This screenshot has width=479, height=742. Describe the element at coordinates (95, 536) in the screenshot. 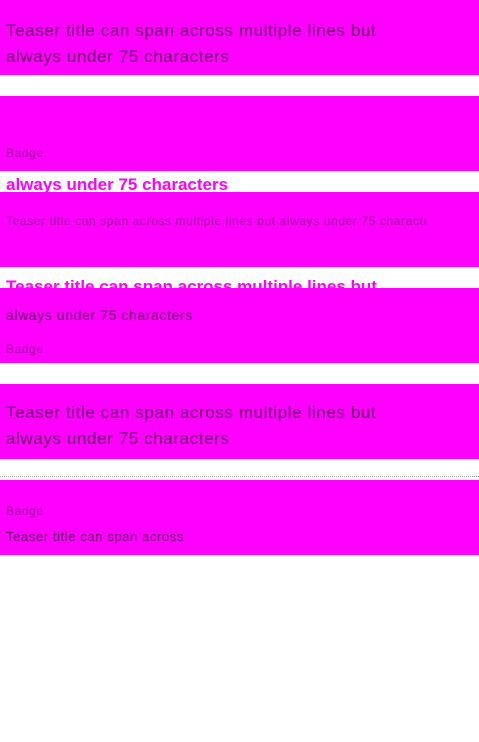

I see `teaser-title-line: Teaser title can span across` at that location.